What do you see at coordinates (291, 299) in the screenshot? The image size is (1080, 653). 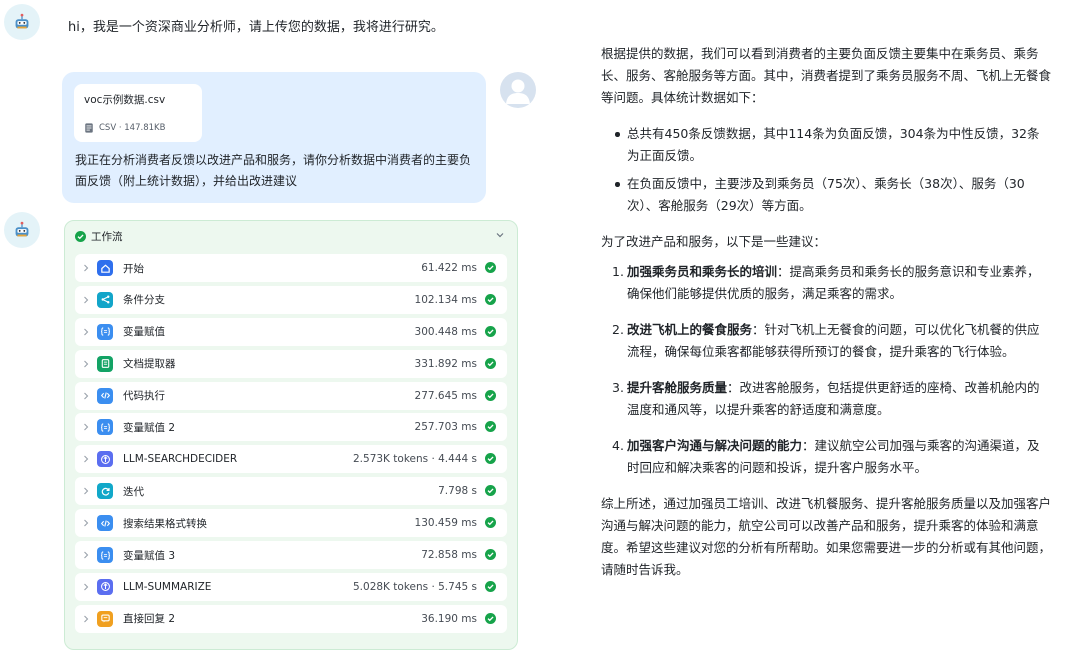 I see `workflow-step: 条件分支 102.134 ms` at bounding box center [291, 299].